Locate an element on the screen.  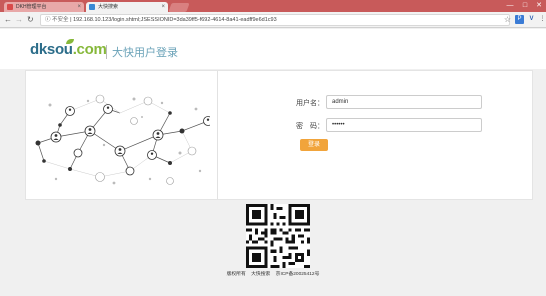
browser-tab-bar: DKH管理平台 × 大快搜索 × — □ ✕ is located at coordinates (273, 6).